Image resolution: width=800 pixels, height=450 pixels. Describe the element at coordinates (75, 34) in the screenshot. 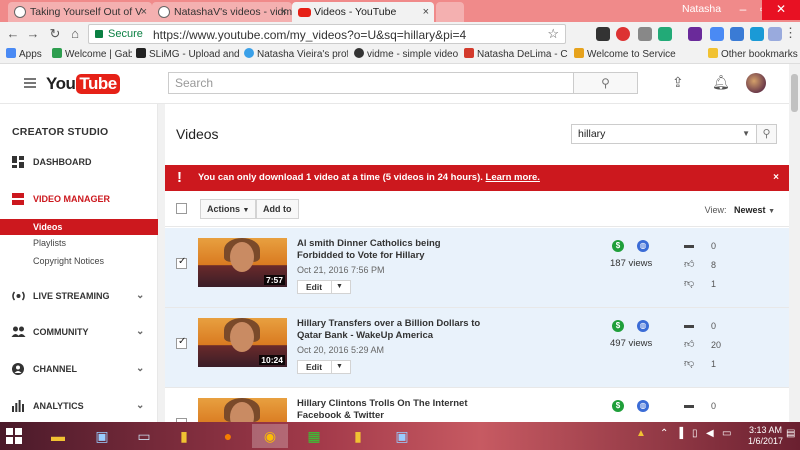

I see `home-icon: ⌂` at that location.